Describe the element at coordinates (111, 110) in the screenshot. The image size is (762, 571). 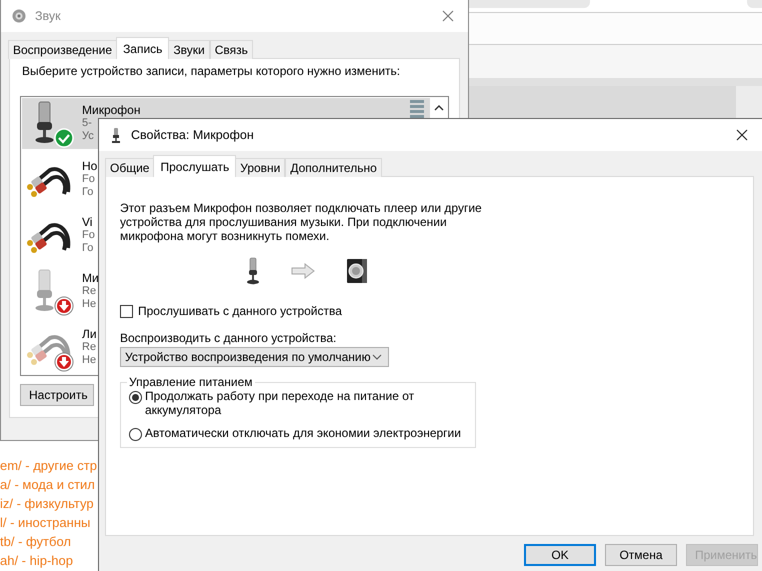
I see `device-name: Микрофон` at that location.